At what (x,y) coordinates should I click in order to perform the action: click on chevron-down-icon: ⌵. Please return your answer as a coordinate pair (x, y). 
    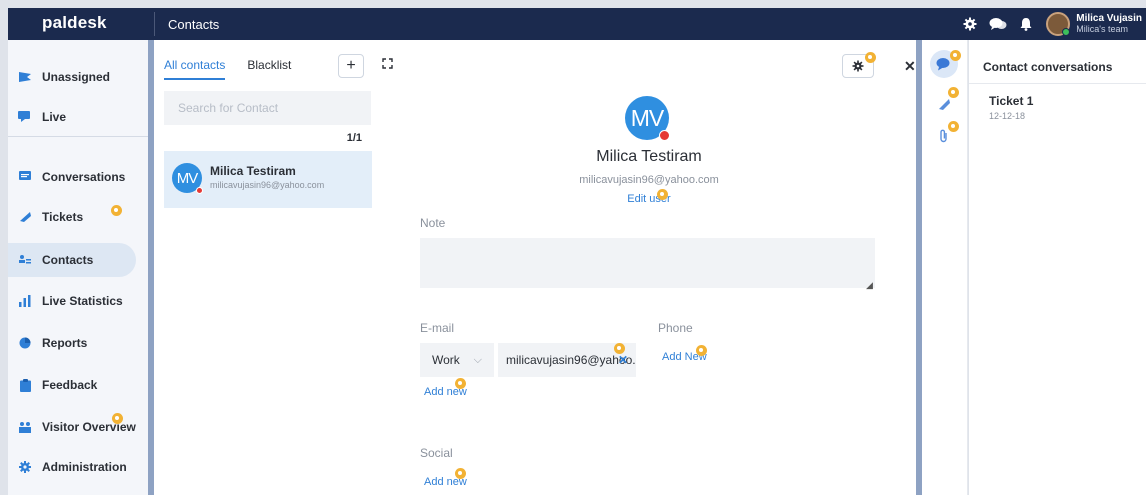
    Looking at the image, I should click on (477, 359).